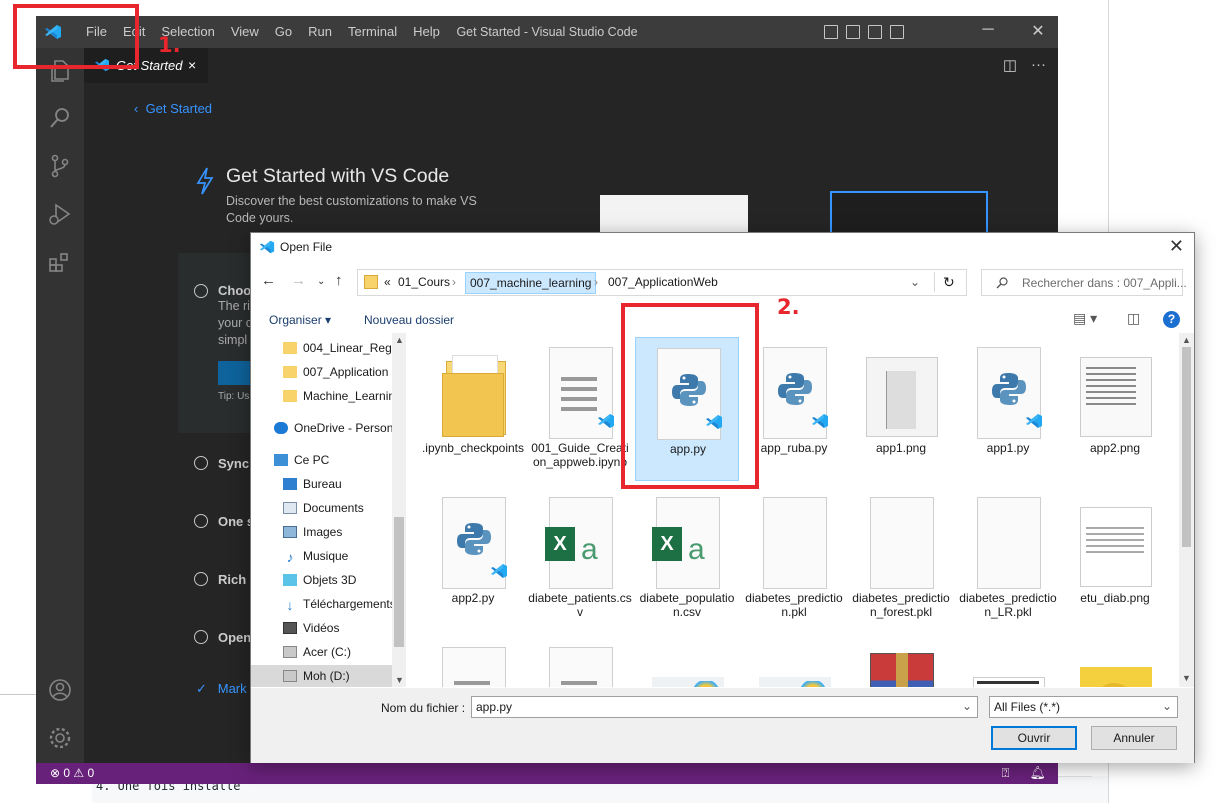 Image resolution: width=1227 pixels, height=803 pixels. I want to click on tree-item-documents: Documents, so click(321, 508).